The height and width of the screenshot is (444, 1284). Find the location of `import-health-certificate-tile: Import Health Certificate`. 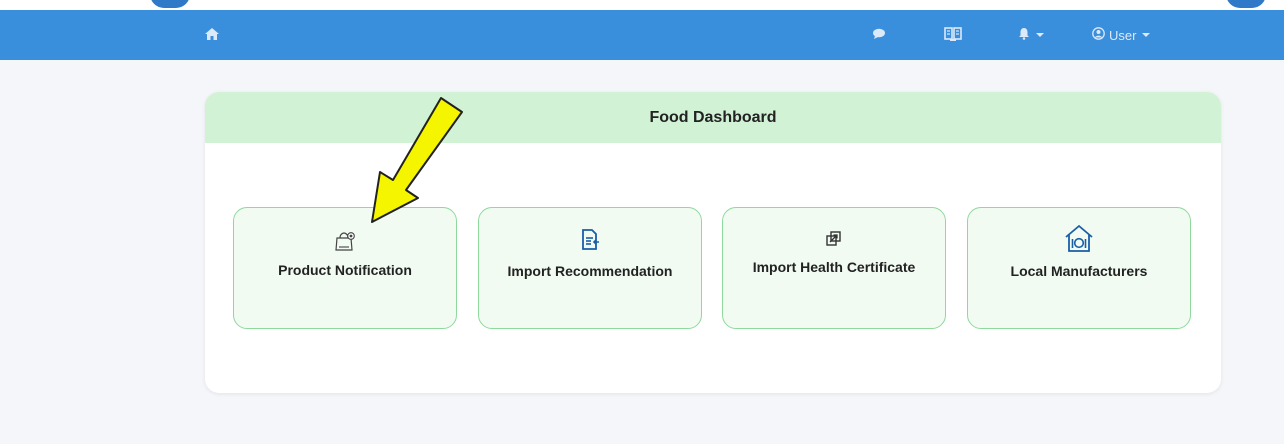

import-health-certificate-tile: Import Health Certificate is located at coordinates (834, 268).